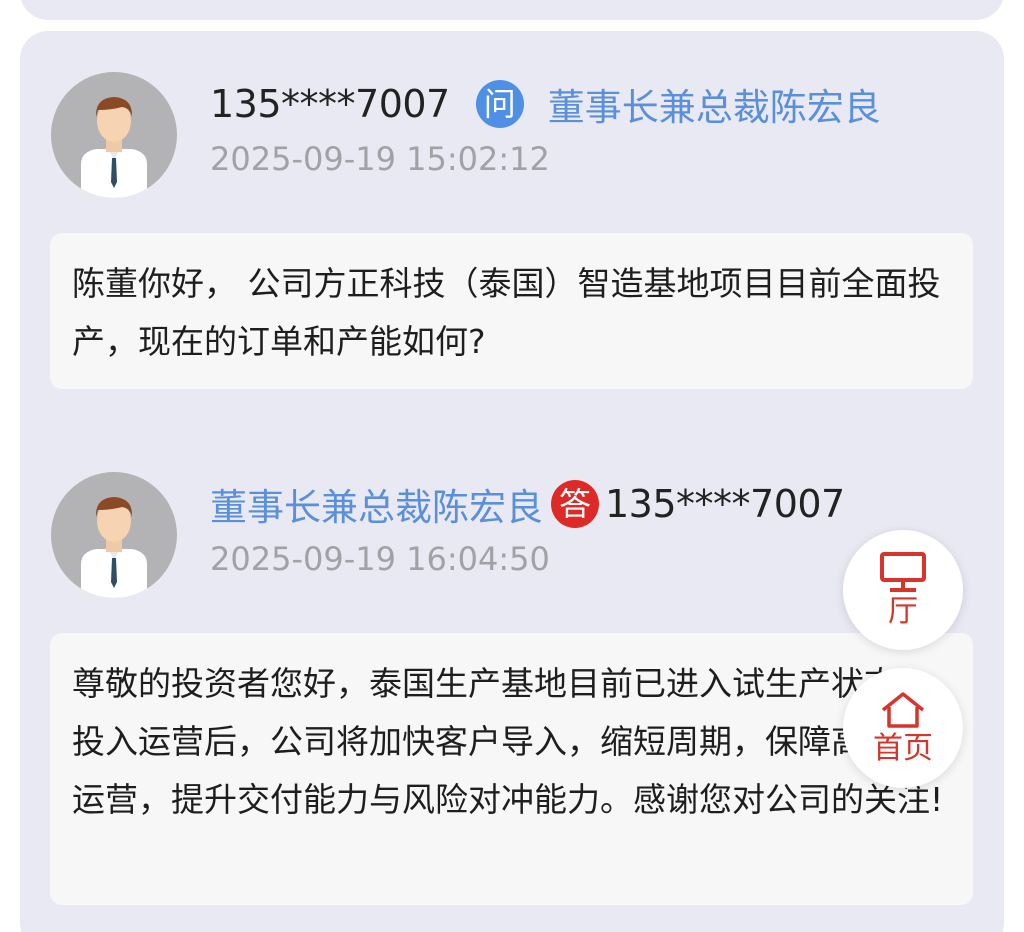 This screenshot has width=1024, height=932. I want to click on responder-name: 董事长兼总裁陈宏良, so click(376, 504).